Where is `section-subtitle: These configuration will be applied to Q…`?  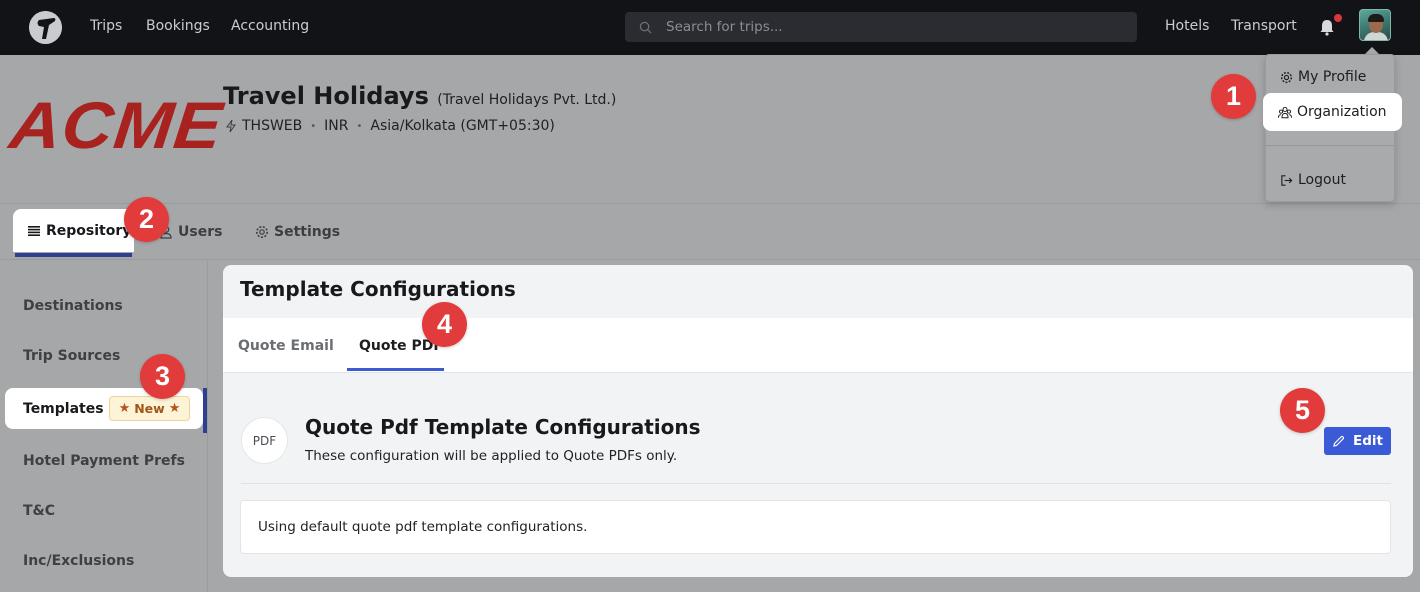
section-subtitle: These configuration will be applied to Q… is located at coordinates (491, 456).